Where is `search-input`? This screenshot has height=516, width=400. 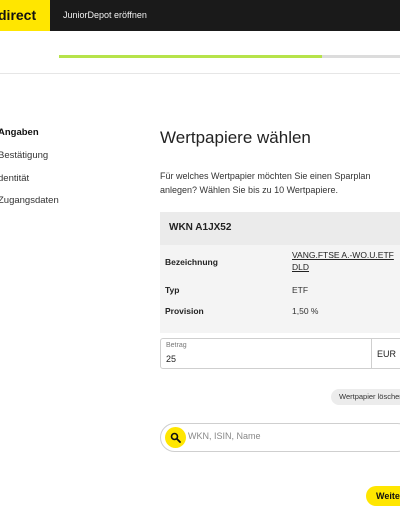
search-input is located at coordinates (288, 436).